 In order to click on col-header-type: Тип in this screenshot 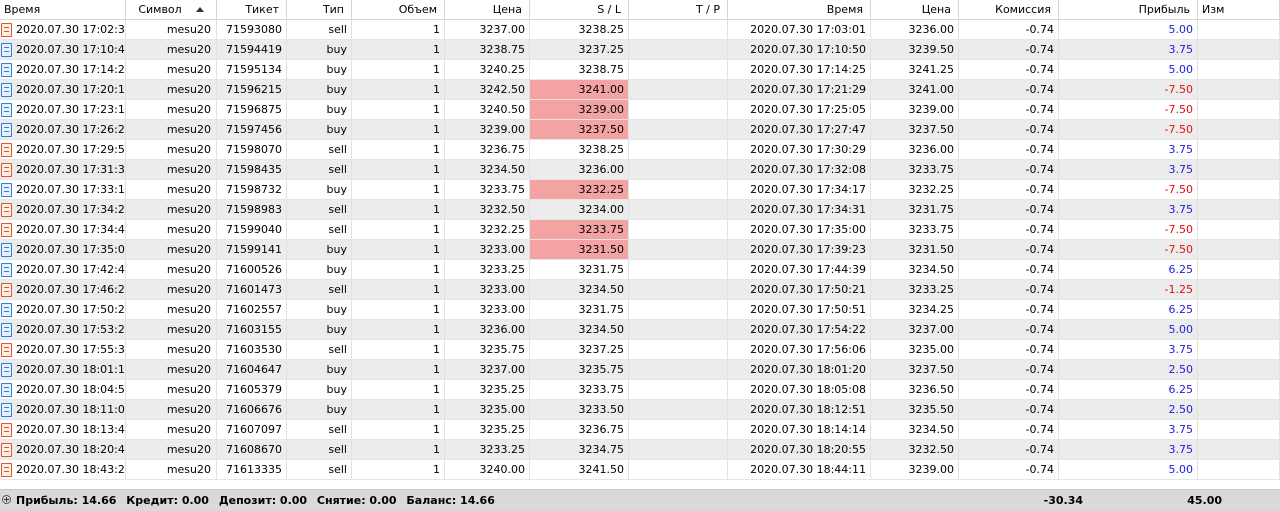, I will do `click(319, 10)`.